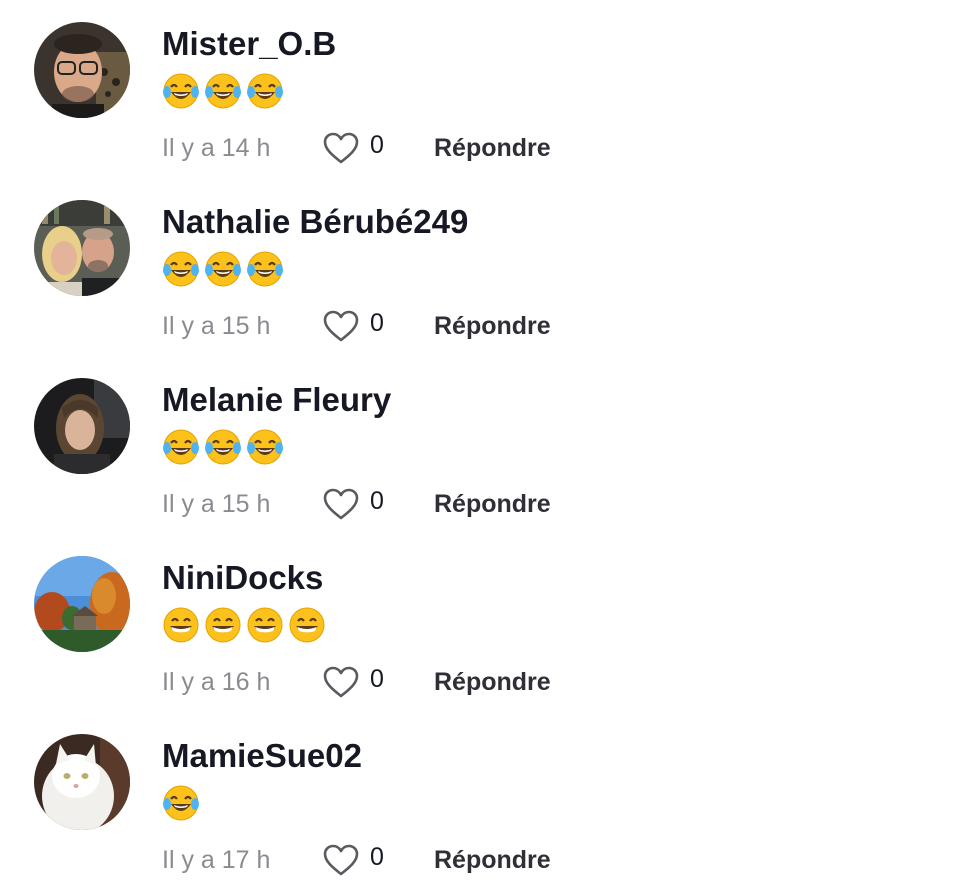  I want to click on comment-meta: Il y a 14 h 0 Répondre, so click(372, 148).